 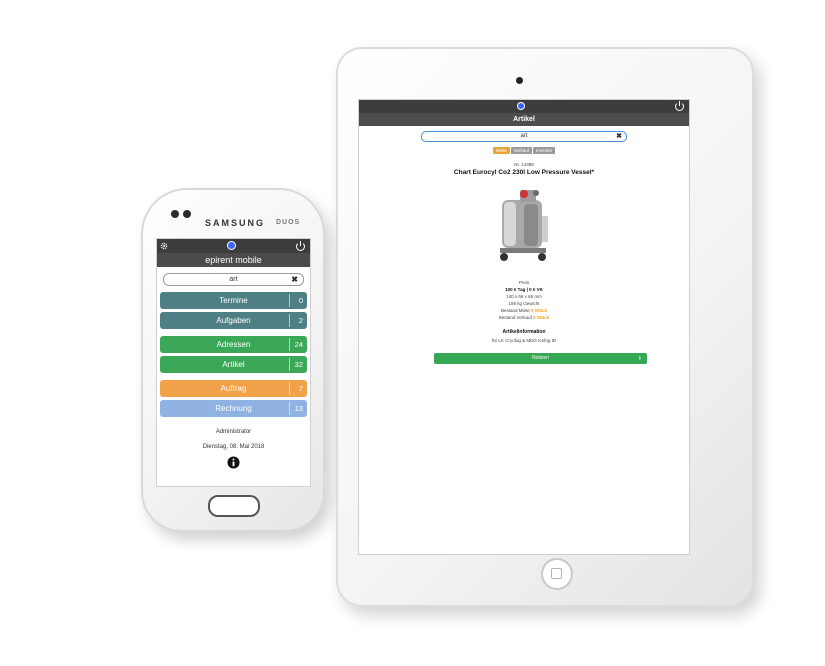 What do you see at coordinates (521, 150) in the screenshot?
I see `tab-verkauf: Verkauf` at bounding box center [521, 150].